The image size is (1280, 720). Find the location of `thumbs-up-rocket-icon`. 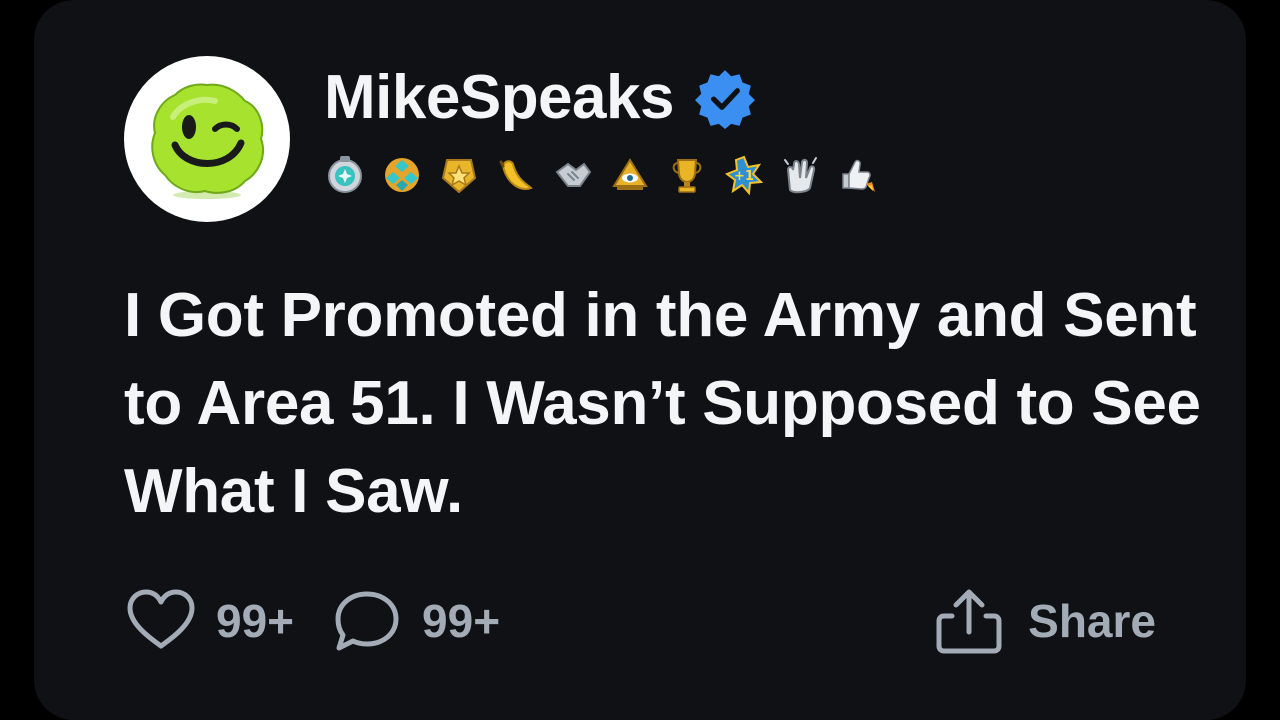

thumbs-up-rocket-icon is located at coordinates (858, 175).